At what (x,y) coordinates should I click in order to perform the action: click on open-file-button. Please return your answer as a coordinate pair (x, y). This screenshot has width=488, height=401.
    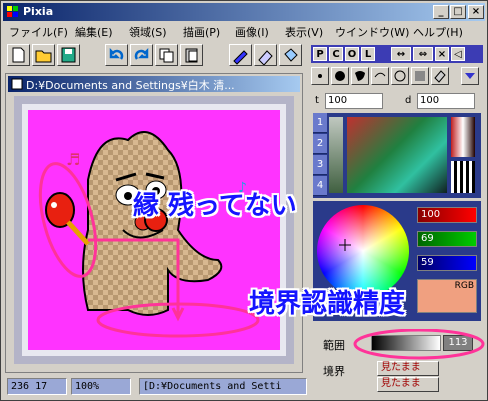
    Looking at the image, I should click on (43, 55).